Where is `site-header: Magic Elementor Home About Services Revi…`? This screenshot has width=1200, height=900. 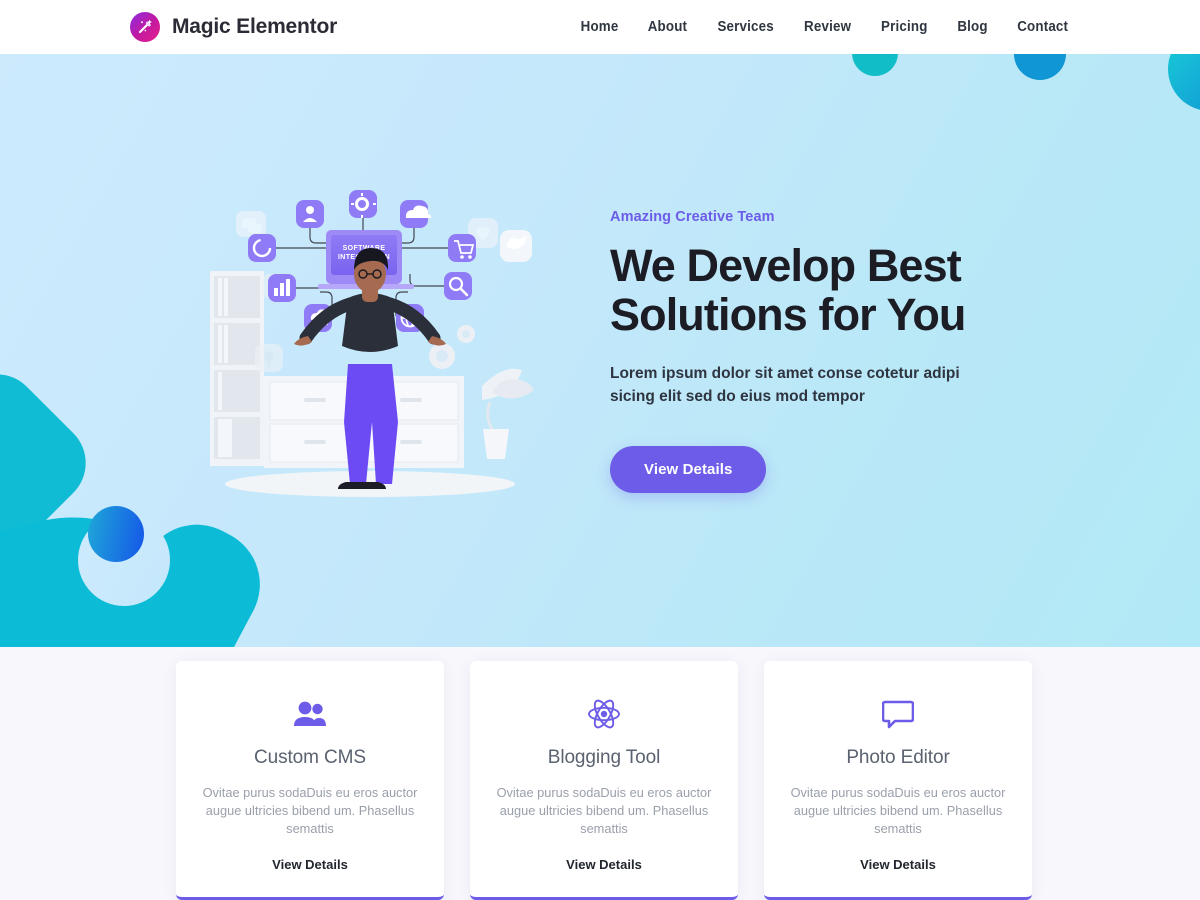
site-header: Magic Elementor Home About Services Revi… is located at coordinates (600, 27).